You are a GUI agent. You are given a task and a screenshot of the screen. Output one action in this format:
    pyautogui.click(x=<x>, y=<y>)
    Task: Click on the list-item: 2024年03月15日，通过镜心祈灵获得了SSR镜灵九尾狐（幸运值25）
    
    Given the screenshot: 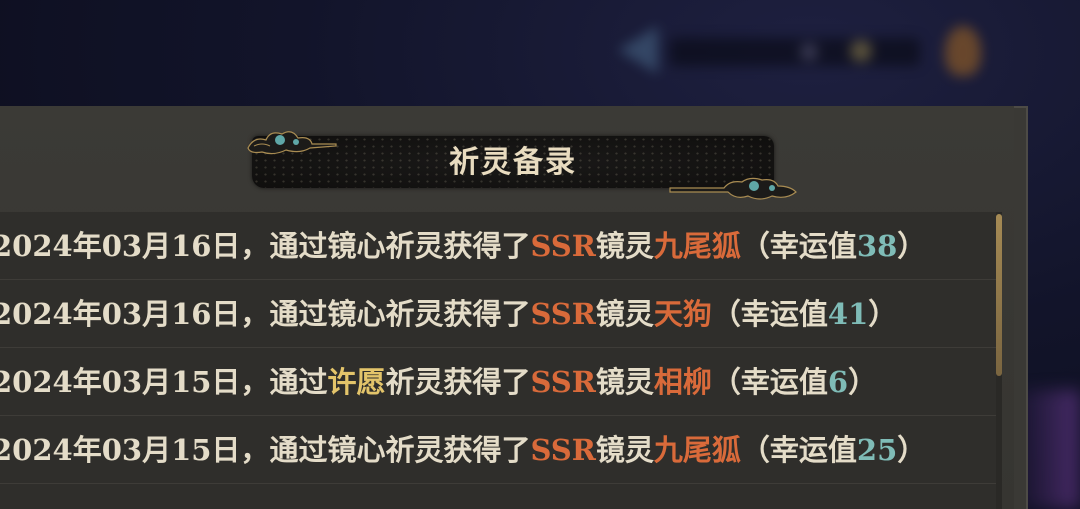 What is the action you would take?
    pyautogui.click(x=498, y=450)
    